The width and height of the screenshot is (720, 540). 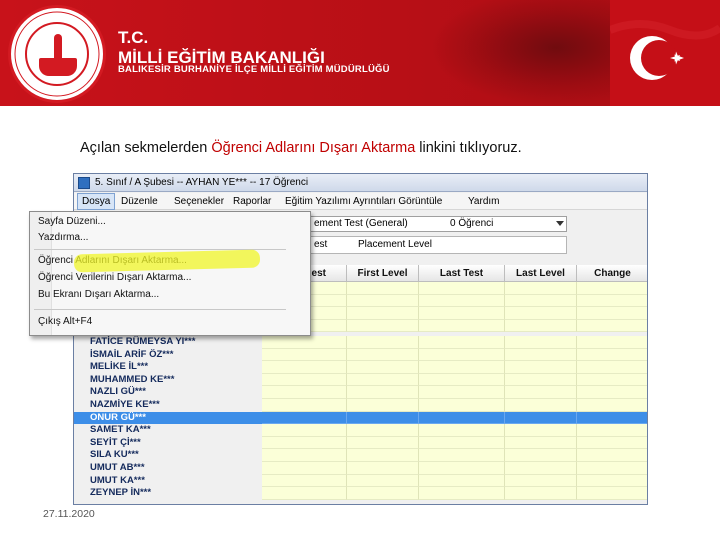 I want to click on table-row: NAZLI GÜ***, so click(x=360, y=392).